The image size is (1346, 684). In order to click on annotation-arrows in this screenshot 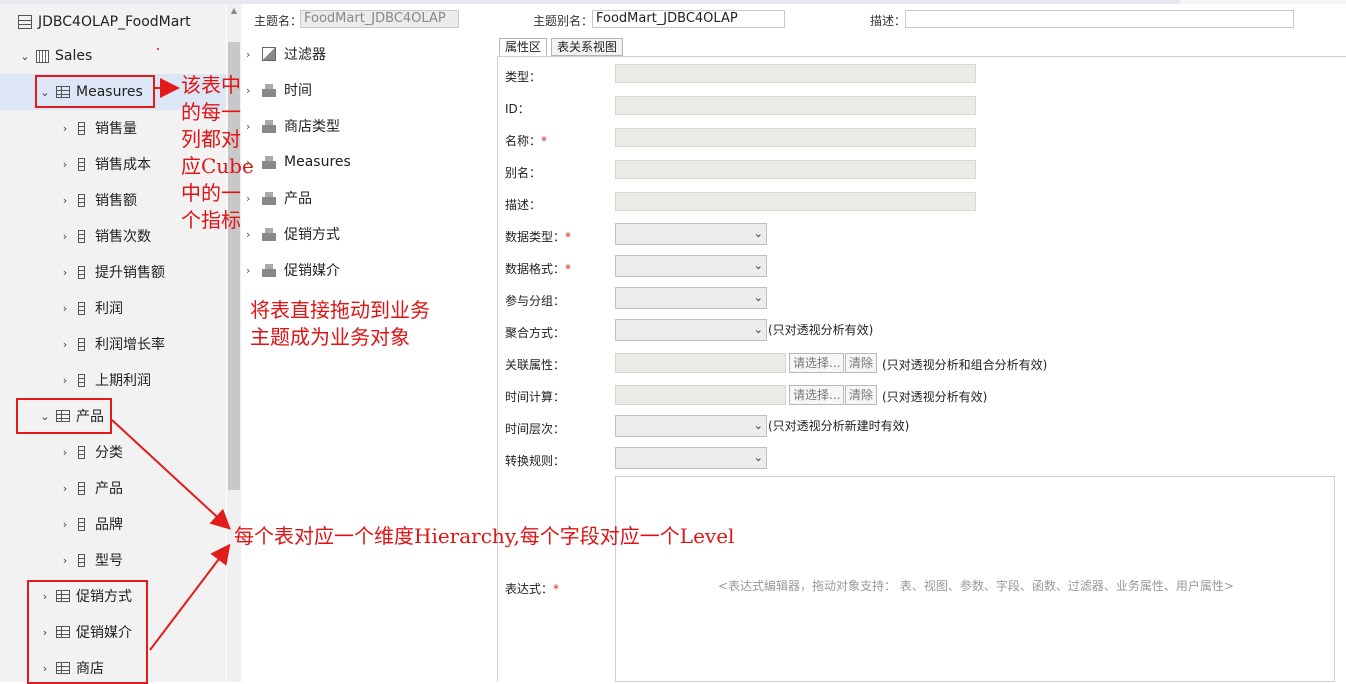, I will do `click(171, 349)`.